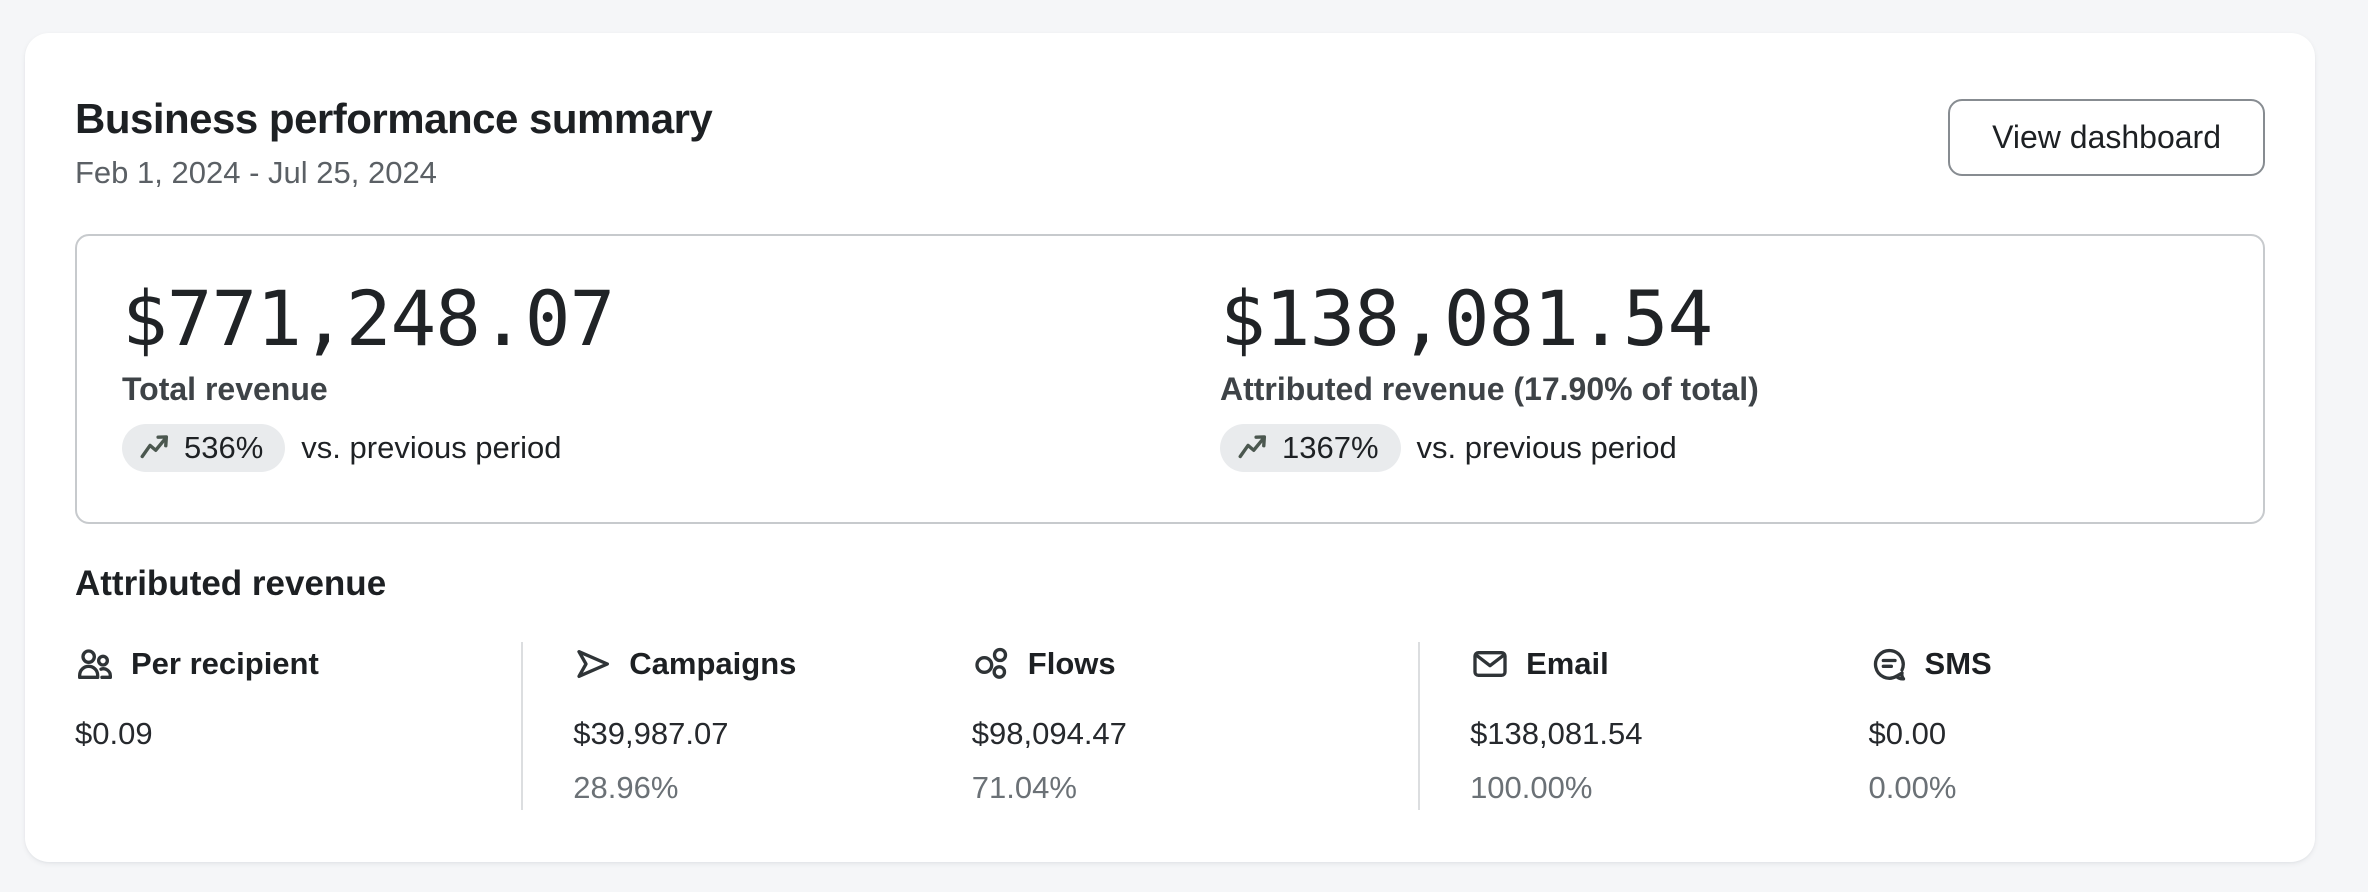  I want to click on sms-label: SMS, so click(1958, 664).